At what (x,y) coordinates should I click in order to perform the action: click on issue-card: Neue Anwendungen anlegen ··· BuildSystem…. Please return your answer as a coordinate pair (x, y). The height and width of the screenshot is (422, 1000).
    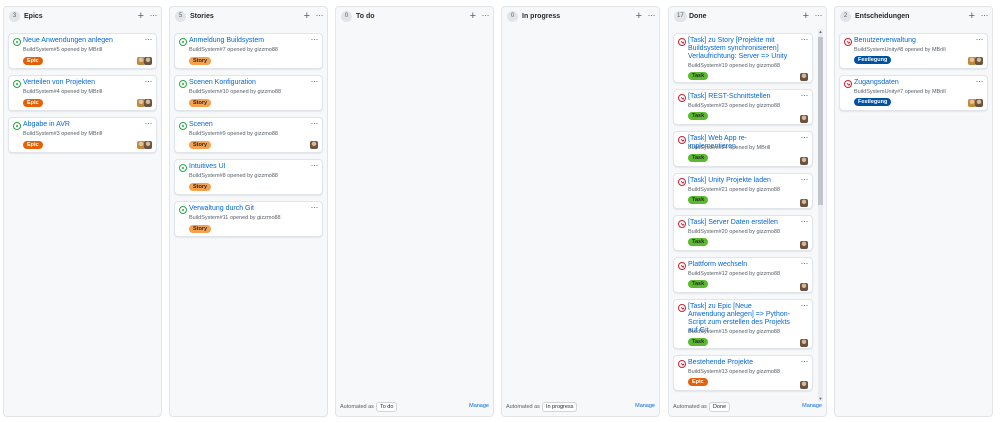
    Looking at the image, I should click on (82, 51).